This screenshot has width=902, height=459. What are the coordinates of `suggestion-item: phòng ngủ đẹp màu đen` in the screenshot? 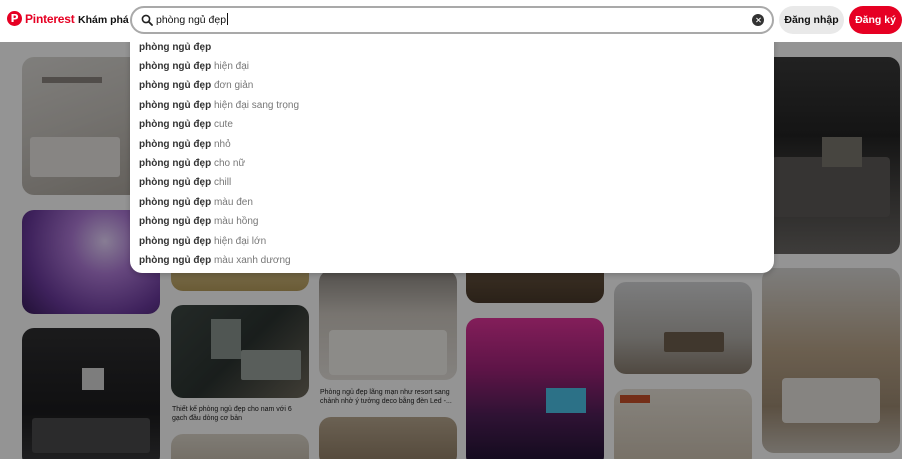 It's located at (196, 202).